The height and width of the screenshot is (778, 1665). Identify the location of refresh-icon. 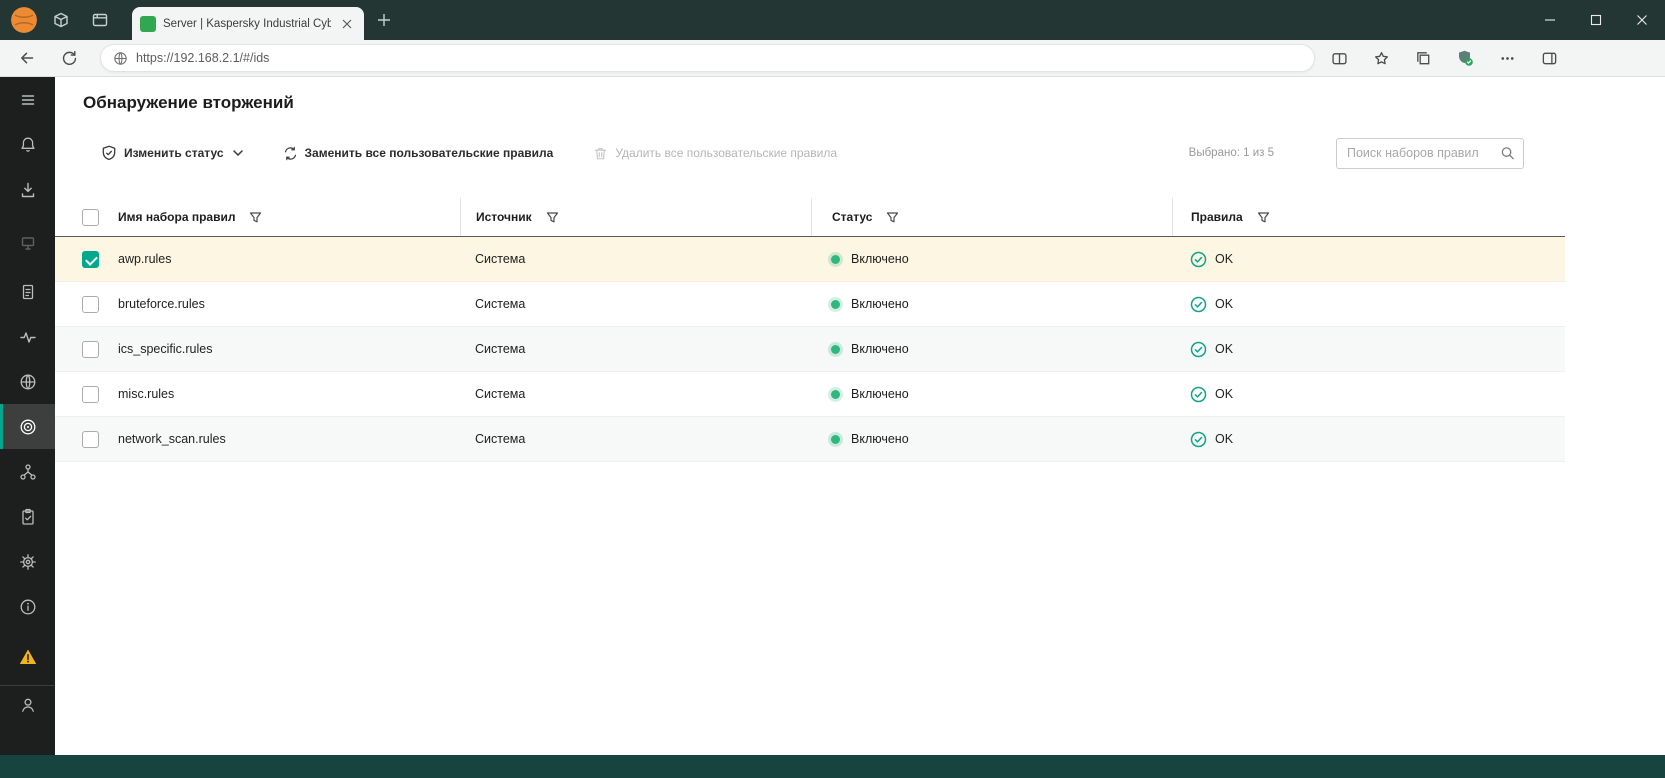
(69, 58).